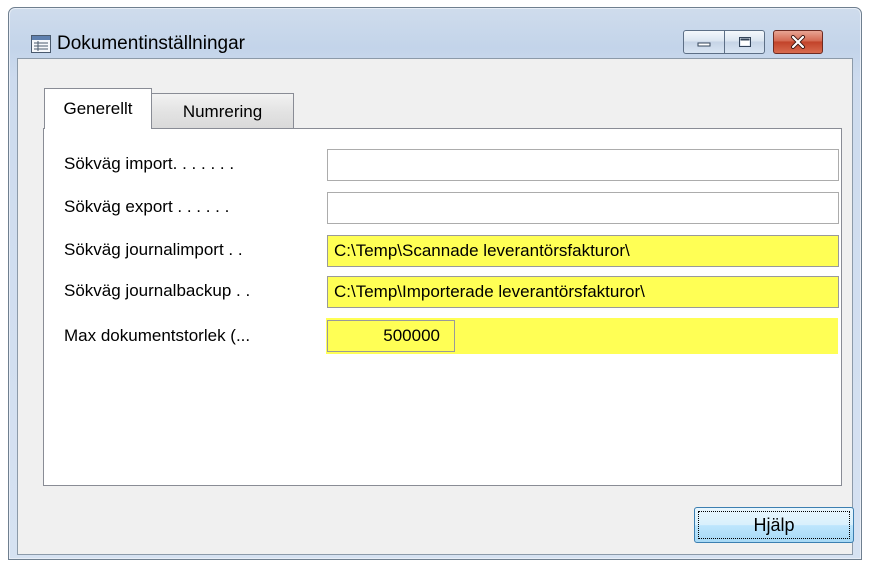 The width and height of the screenshot is (870, 564). Describe the element at coordinates (153, 249) in the screenshot. I see `journal-import-path-label: Sökväg journalimport . .` at that location.